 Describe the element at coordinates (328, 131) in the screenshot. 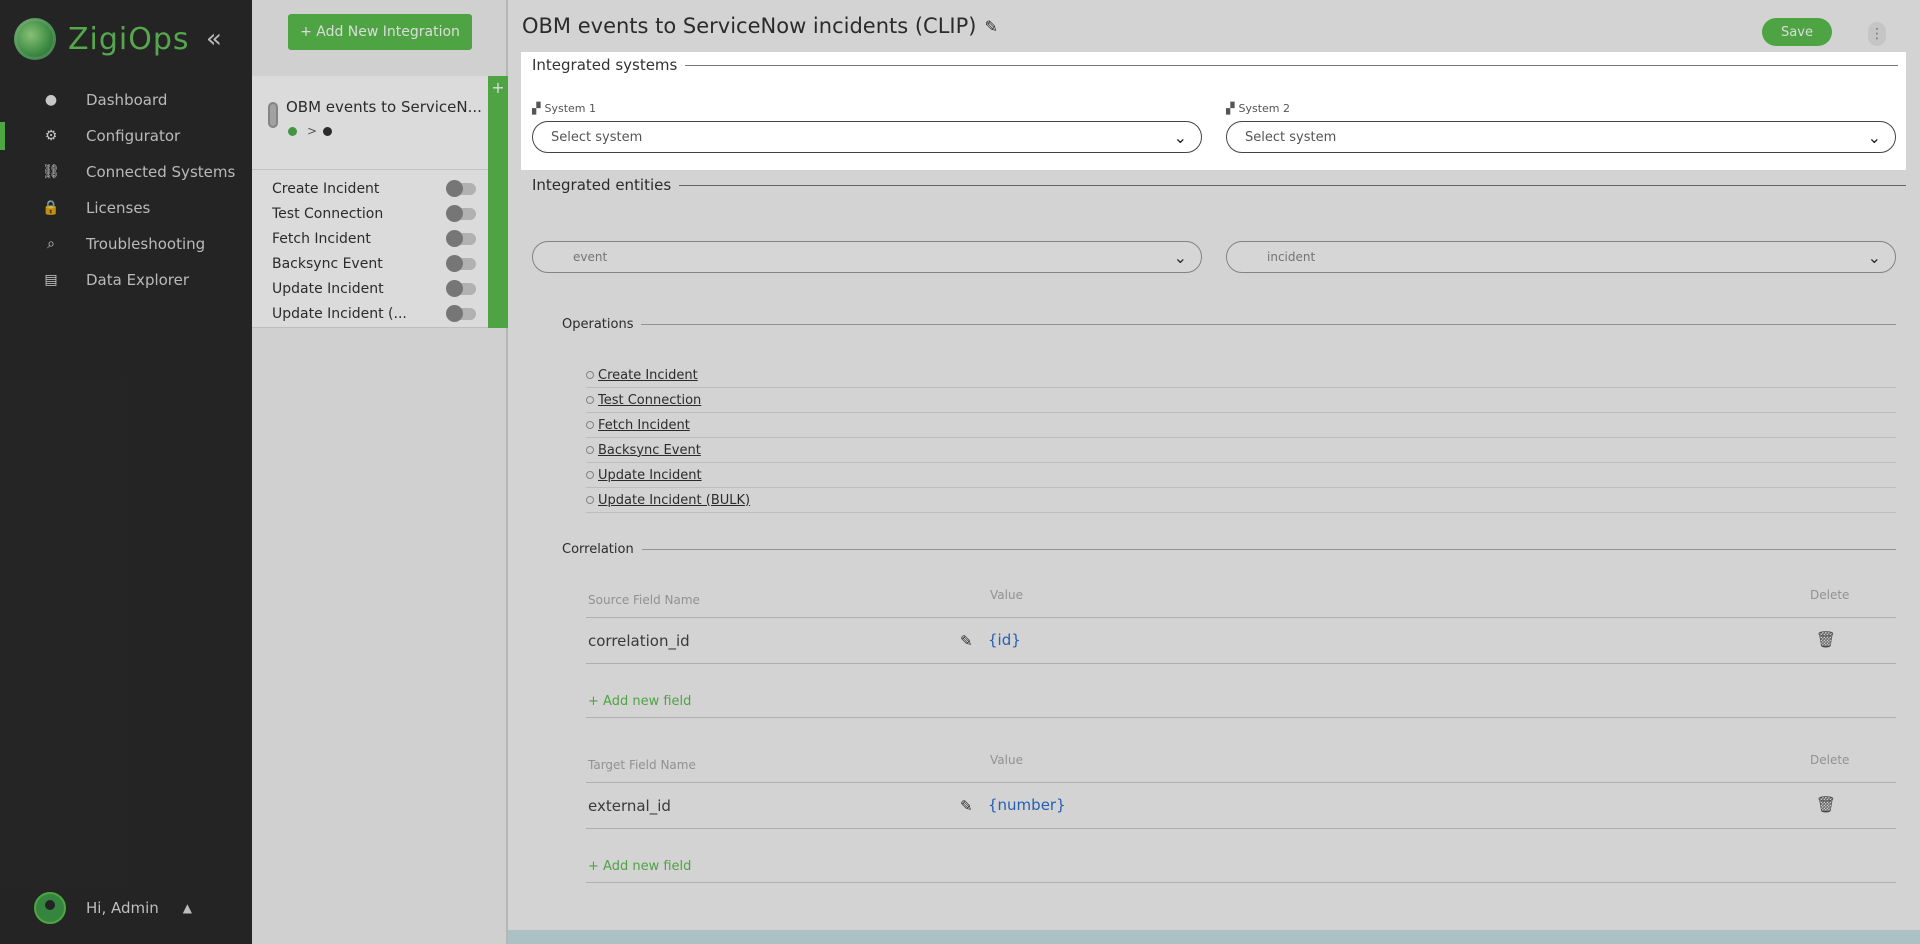

I see `status-target-icon` at that location.